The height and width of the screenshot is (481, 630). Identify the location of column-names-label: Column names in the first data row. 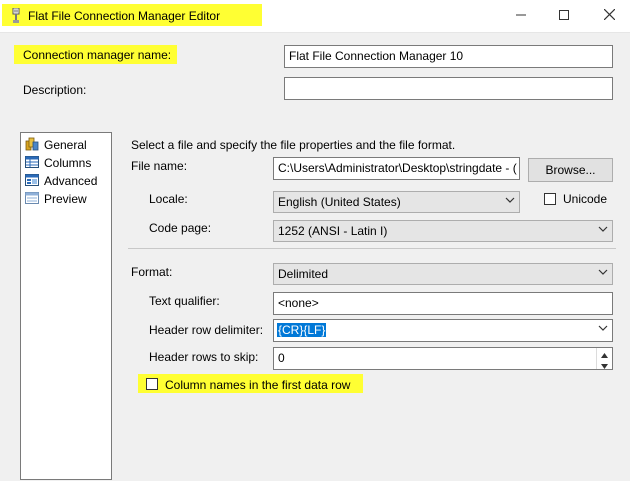
(258, 385).